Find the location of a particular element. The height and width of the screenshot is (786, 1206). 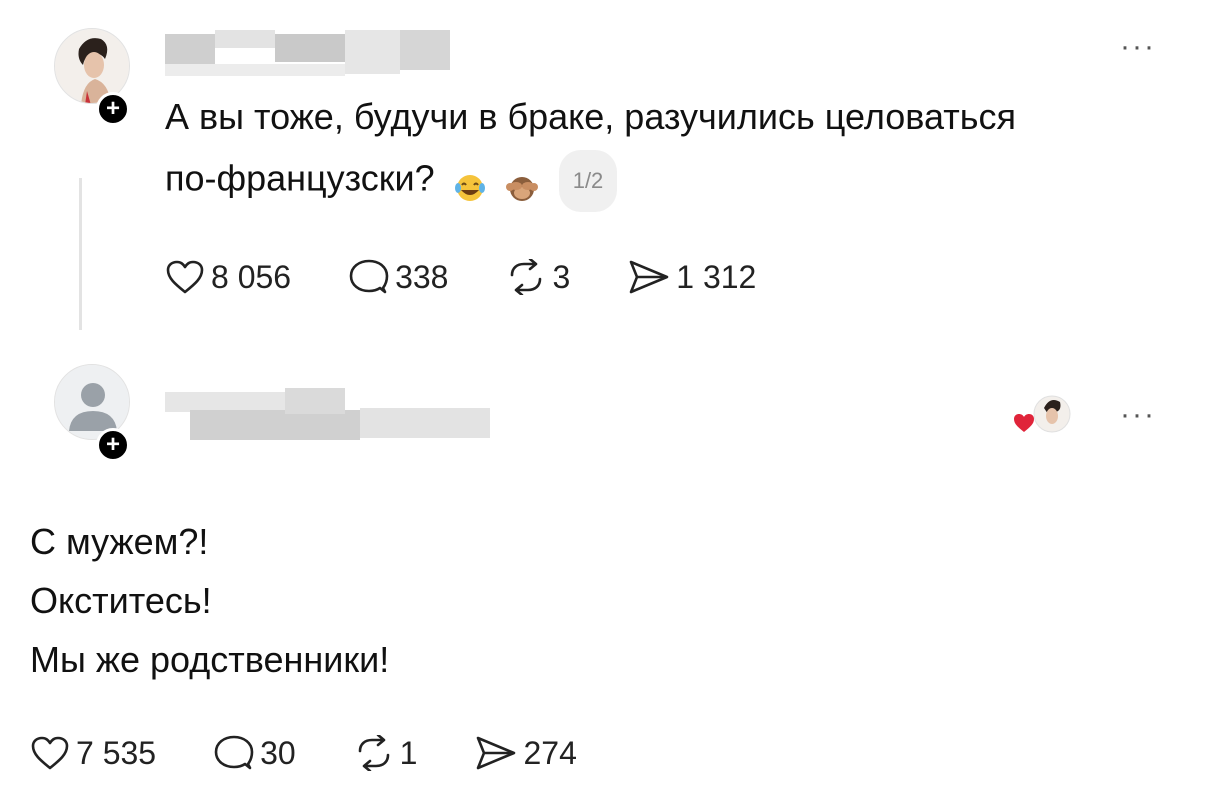

reply-button: 30 is located at coordinates (255, 753).